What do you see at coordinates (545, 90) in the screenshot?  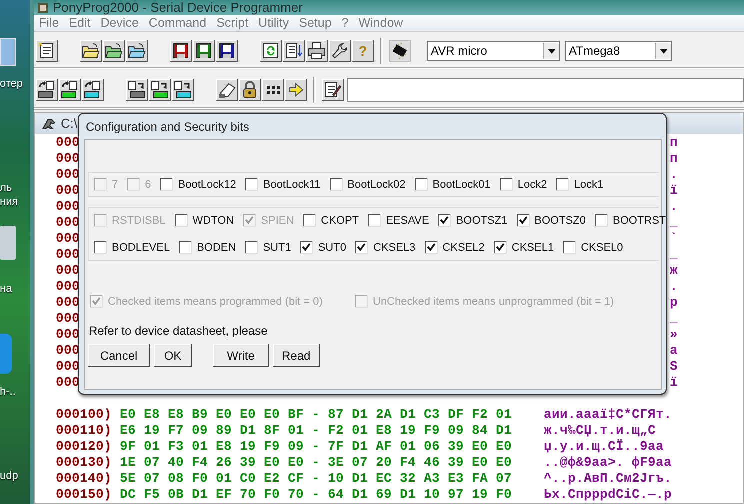 I see `text-field` at bounding box center [545, 90].